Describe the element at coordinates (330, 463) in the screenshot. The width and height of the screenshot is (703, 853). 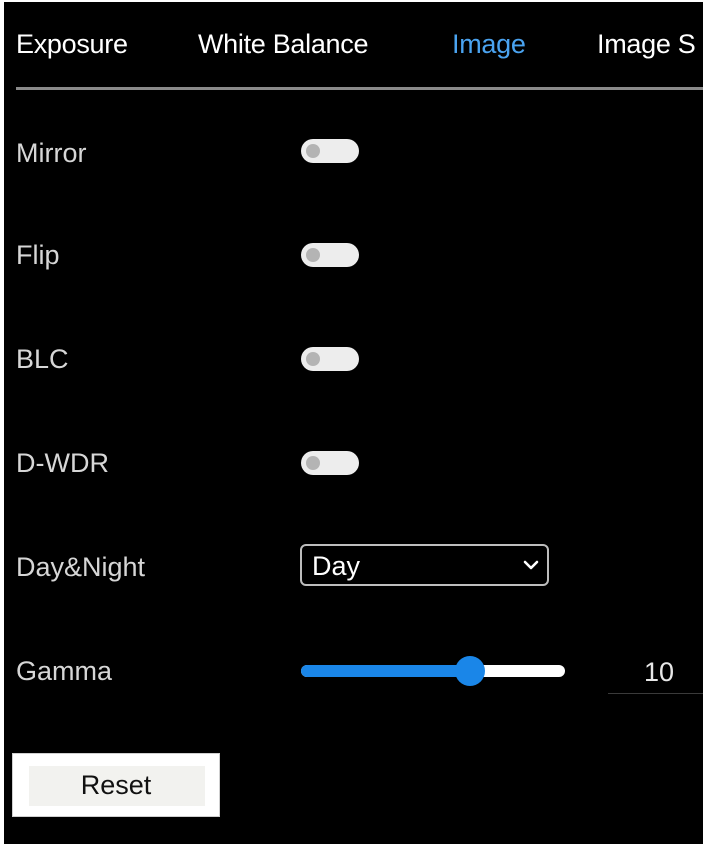
I see `dwdr-toggle` at that location.